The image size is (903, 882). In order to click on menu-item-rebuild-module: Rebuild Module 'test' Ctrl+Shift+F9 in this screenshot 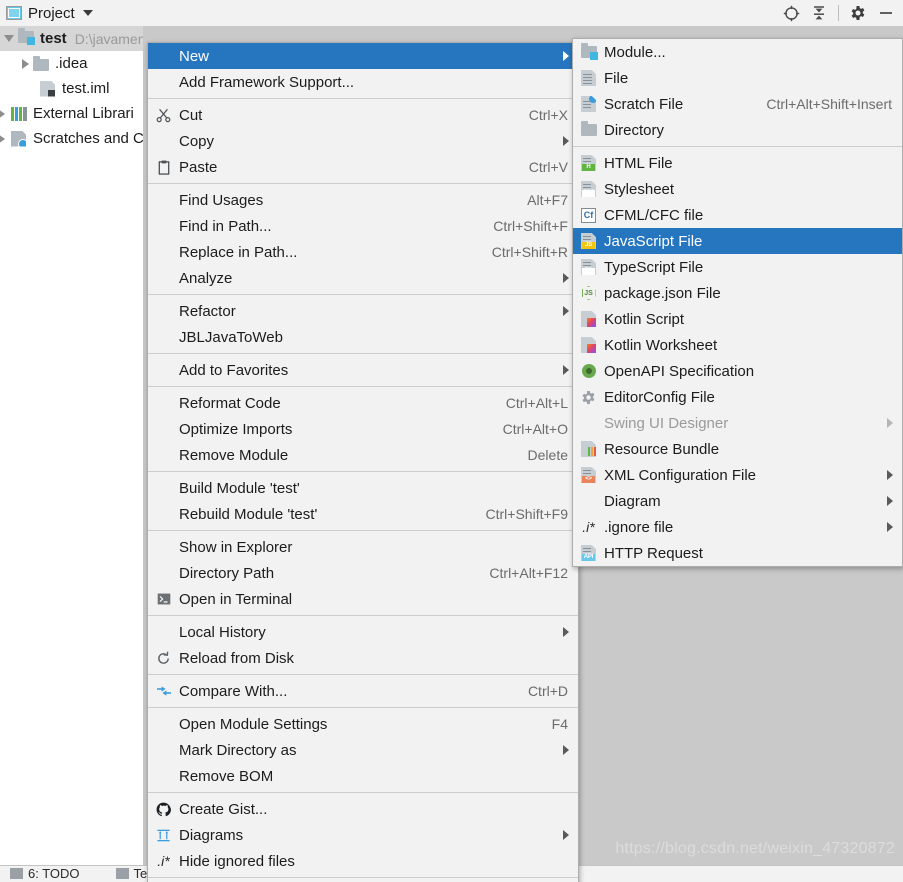, I will do `click(363, 514)`.